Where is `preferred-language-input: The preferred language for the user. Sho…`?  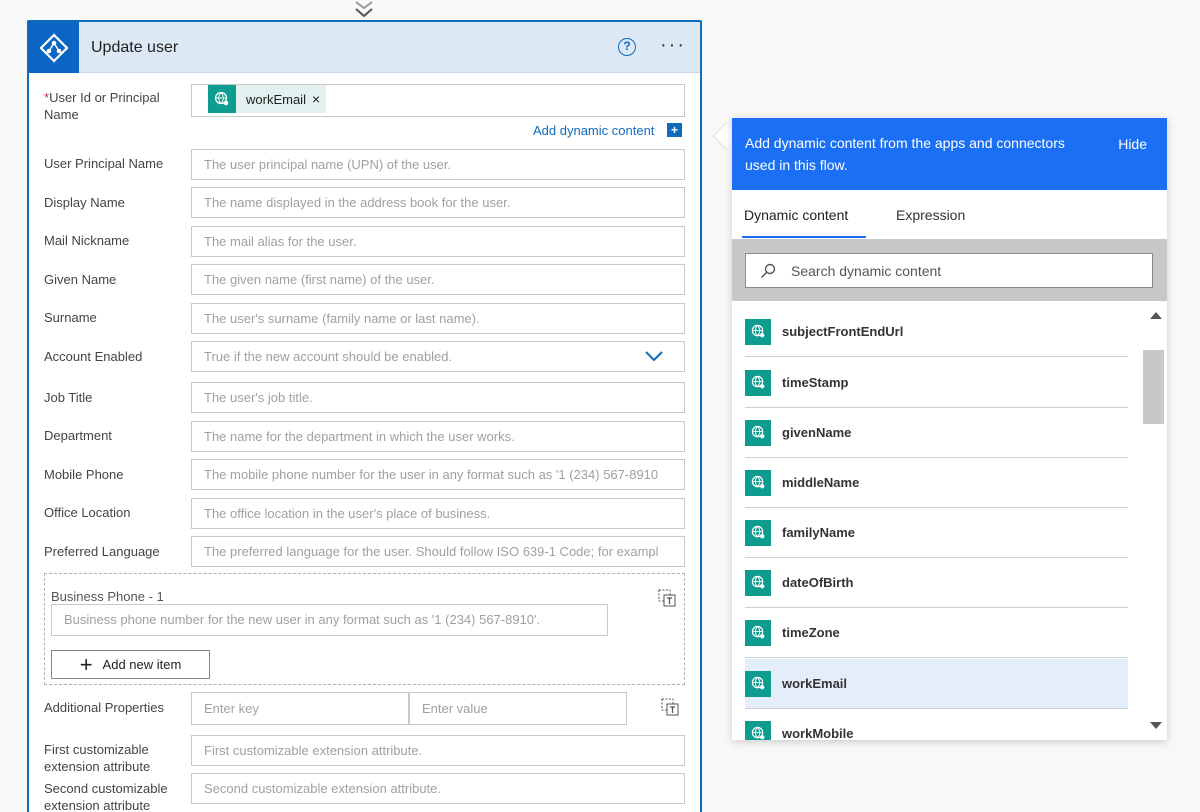
preferred-language-input: The preferred language for the user. Sho… is located at coordinates (438, 551).